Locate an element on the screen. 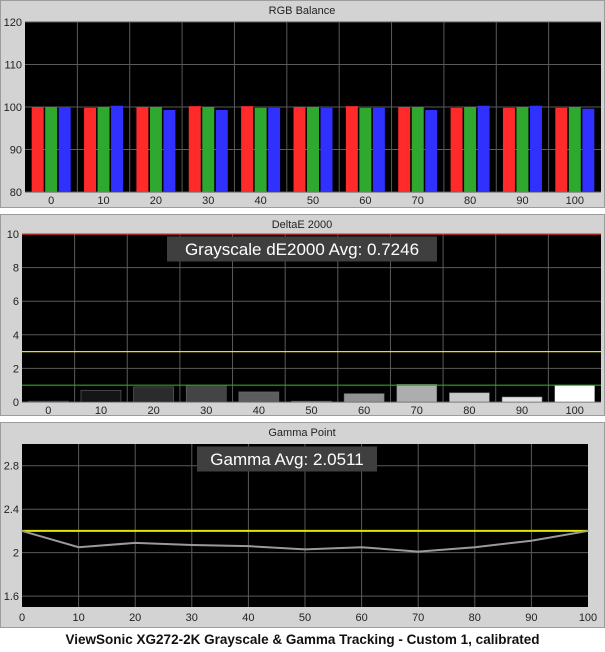 The image size is (605, 652). y-tick-label: 120 is located at coordinates (13, 23).